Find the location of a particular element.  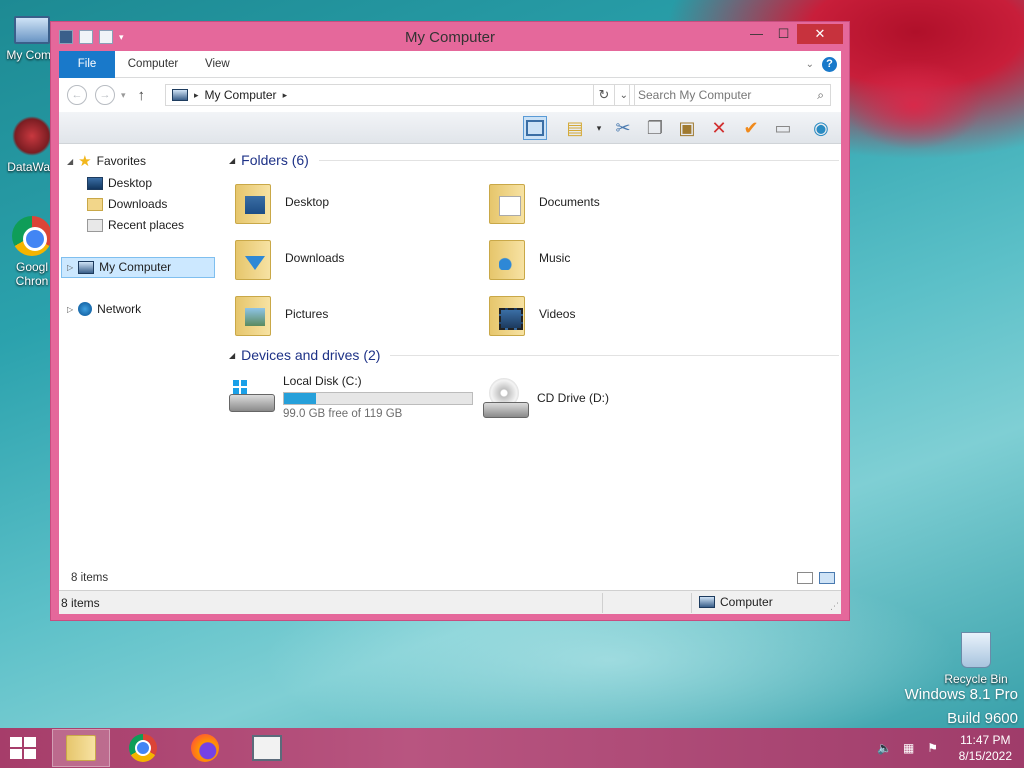

folder-label: Documents is located at coordinates (569, 202).